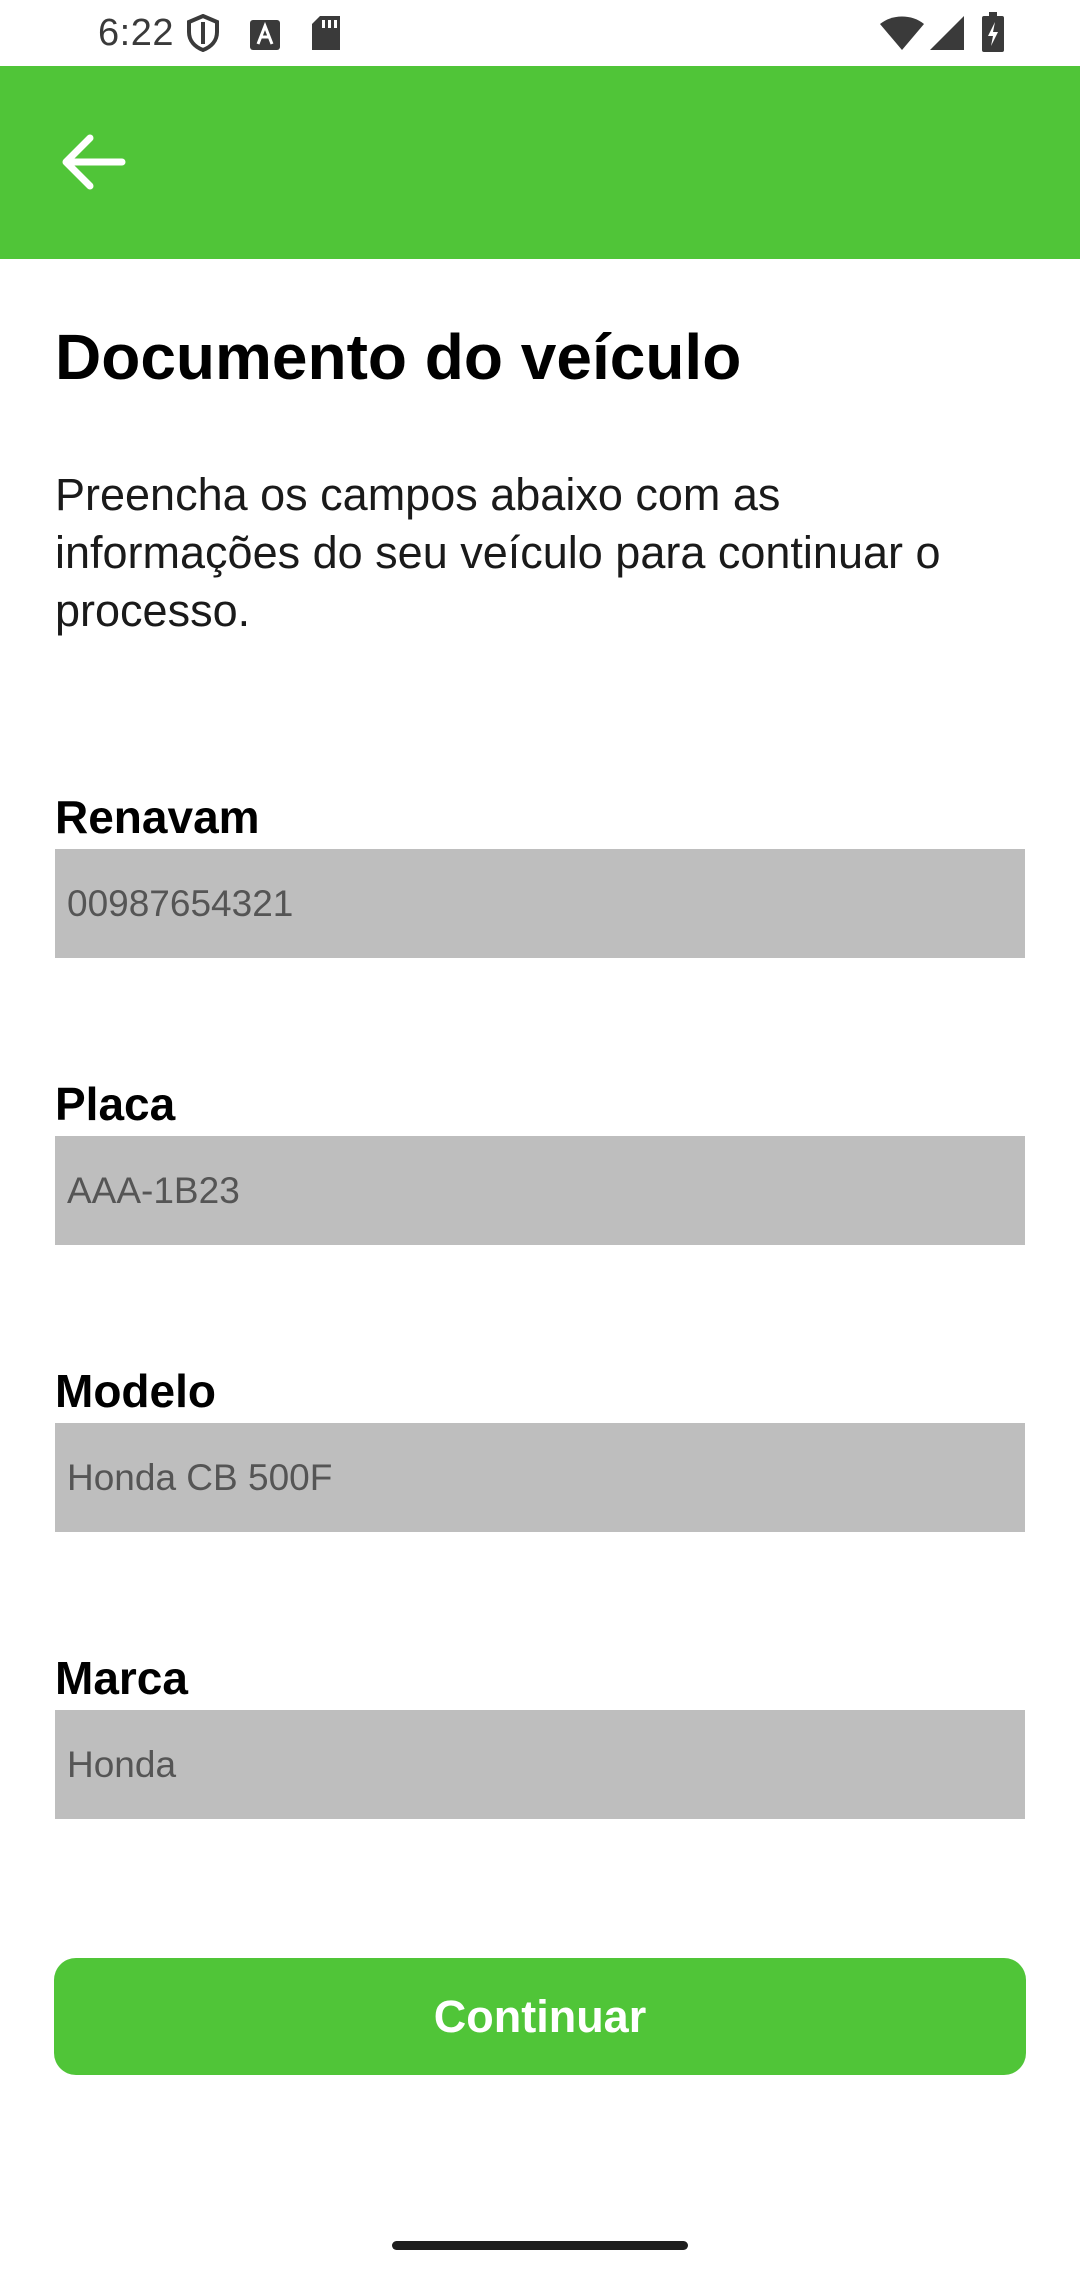 Image resolution: width=1080 pixels, height=2280 pixels. I want to click on app-bar, so click(540, 162).